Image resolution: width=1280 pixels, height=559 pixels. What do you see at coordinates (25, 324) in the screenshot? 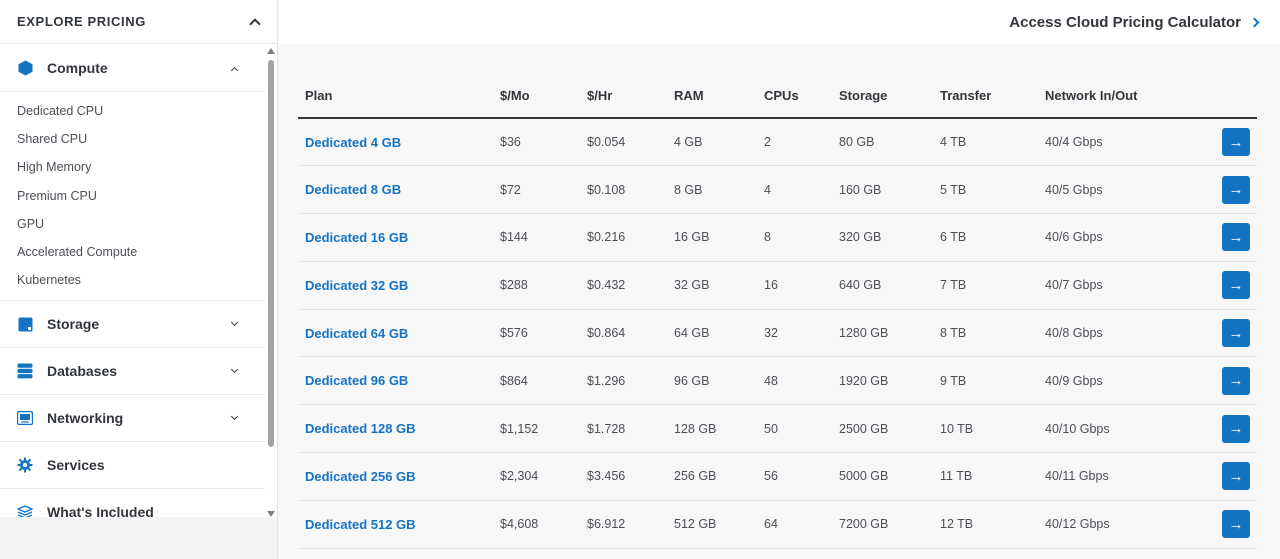
I see `storage-icon` at bounding box center [25, 324].